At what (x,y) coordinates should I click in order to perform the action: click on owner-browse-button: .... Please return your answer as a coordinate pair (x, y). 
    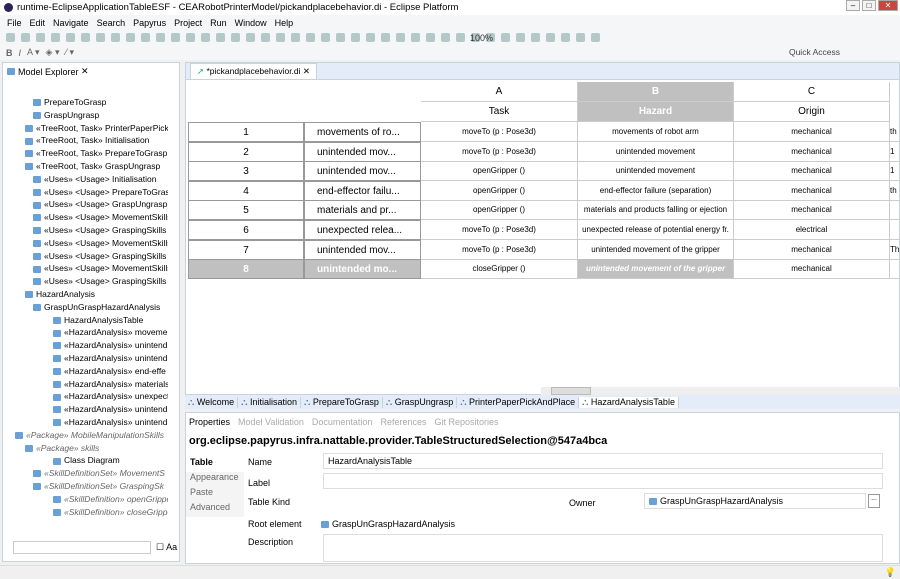
    Looking at the image, I should click on (874, 501).